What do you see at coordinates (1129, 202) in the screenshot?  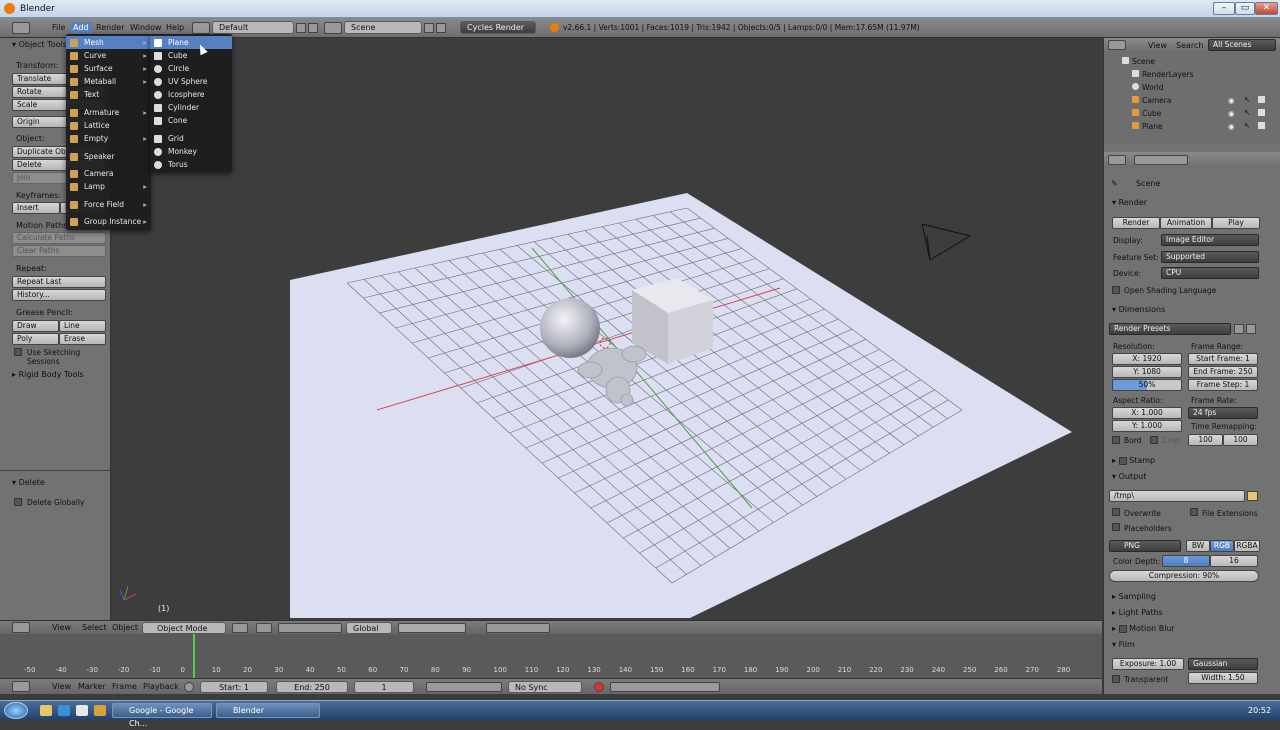 I see `render-panel-header: ▾ Render` at bounding box center [1129, 202].